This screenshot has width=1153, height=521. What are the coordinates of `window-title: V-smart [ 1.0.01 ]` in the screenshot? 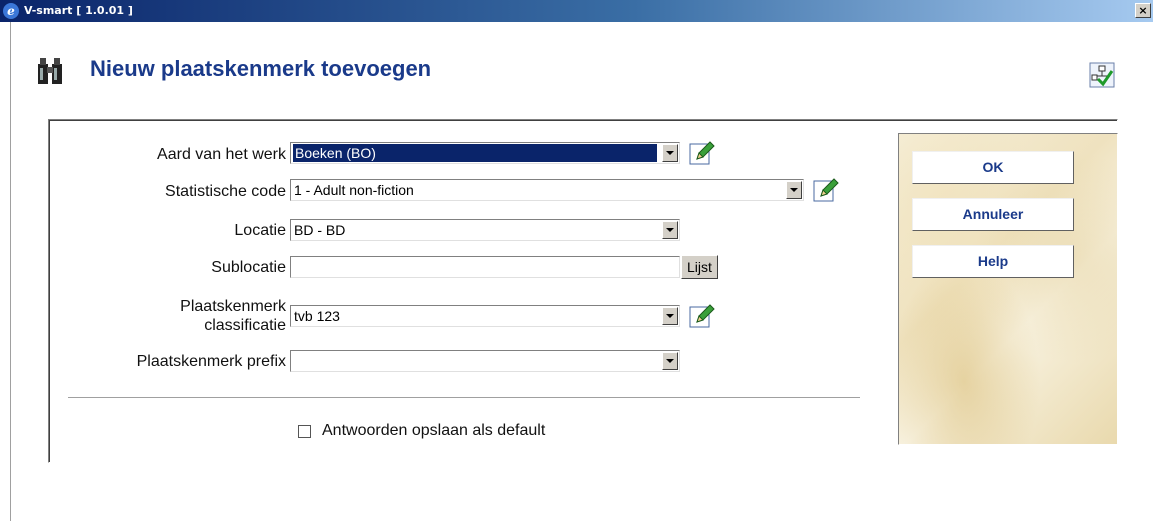 It's located at (78, 10).